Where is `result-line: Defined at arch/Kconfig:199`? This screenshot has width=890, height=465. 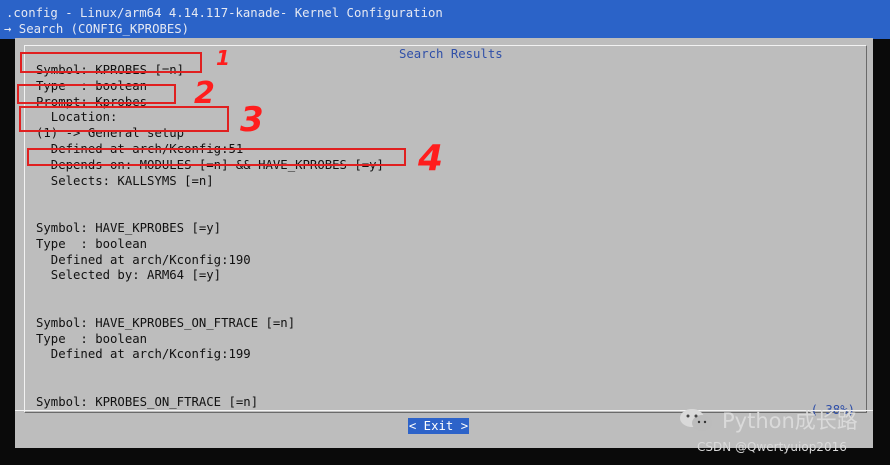
result-line: Defined at arch/Kconfig:199 is located at coordinates (143, 354).